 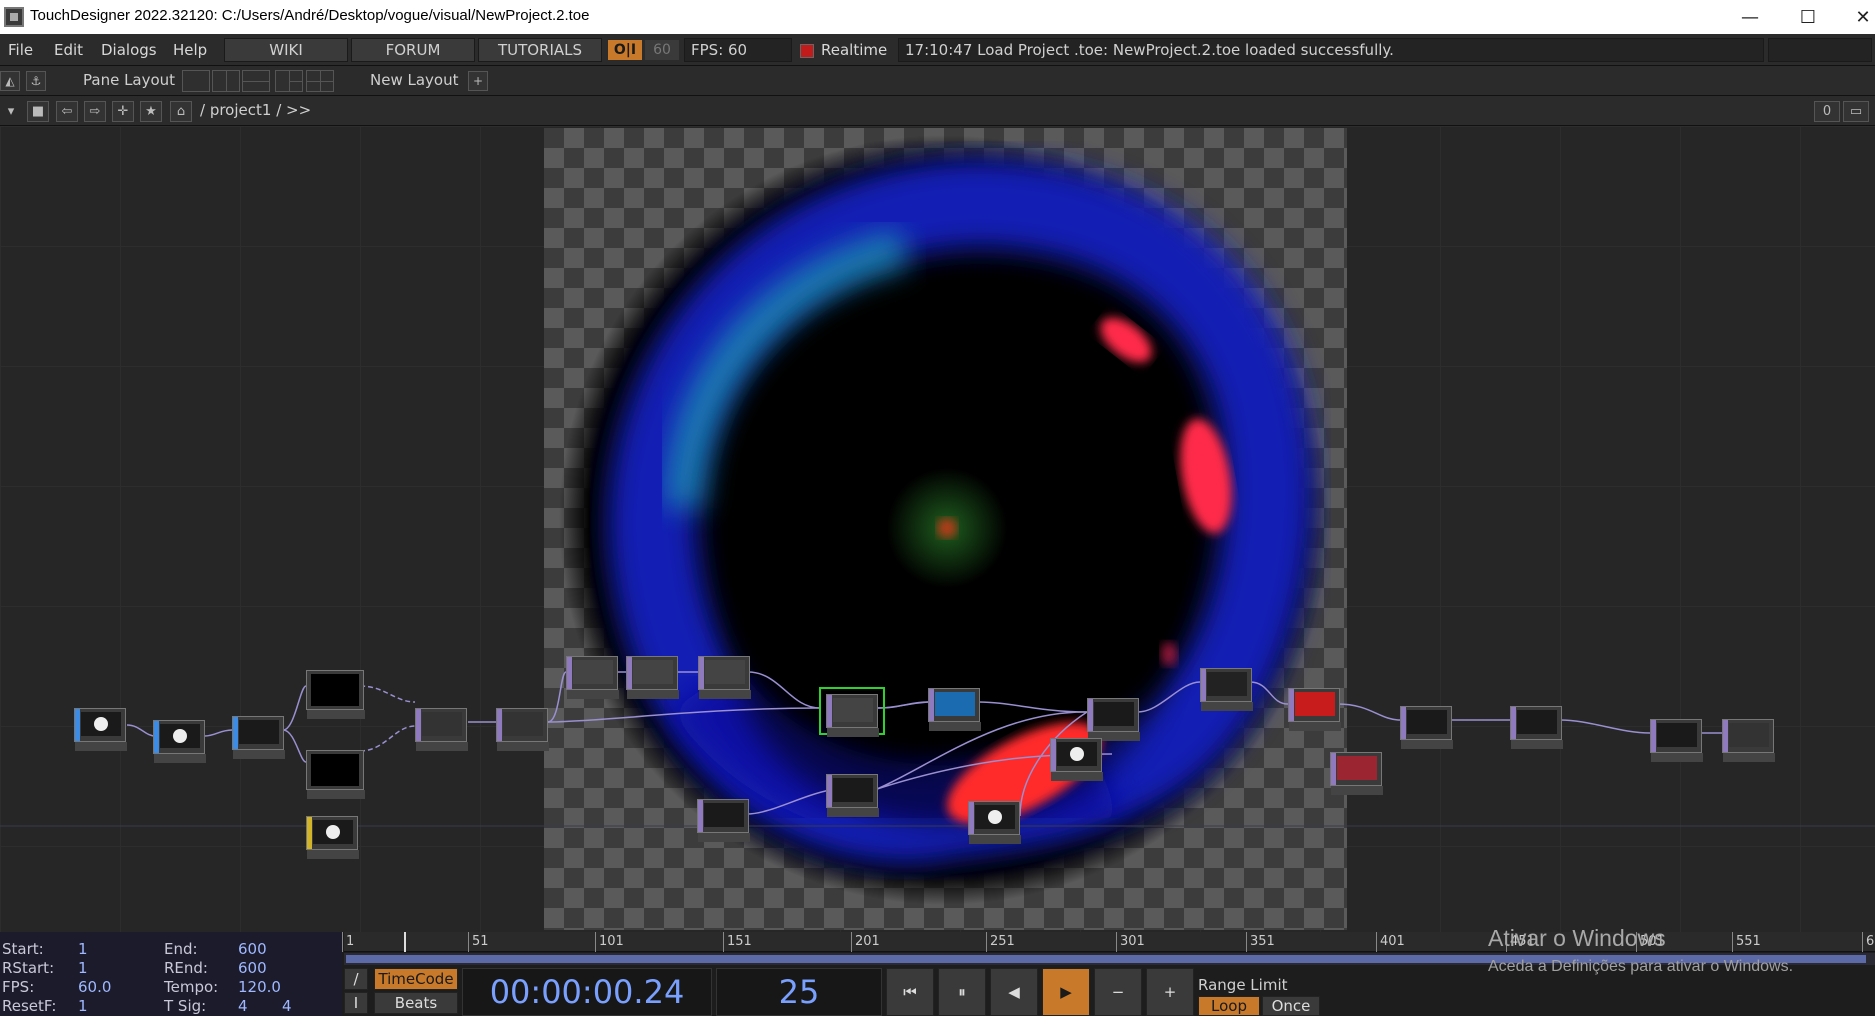 I want to click on touchdesigner-app-icon, so click(x=14, y=17).